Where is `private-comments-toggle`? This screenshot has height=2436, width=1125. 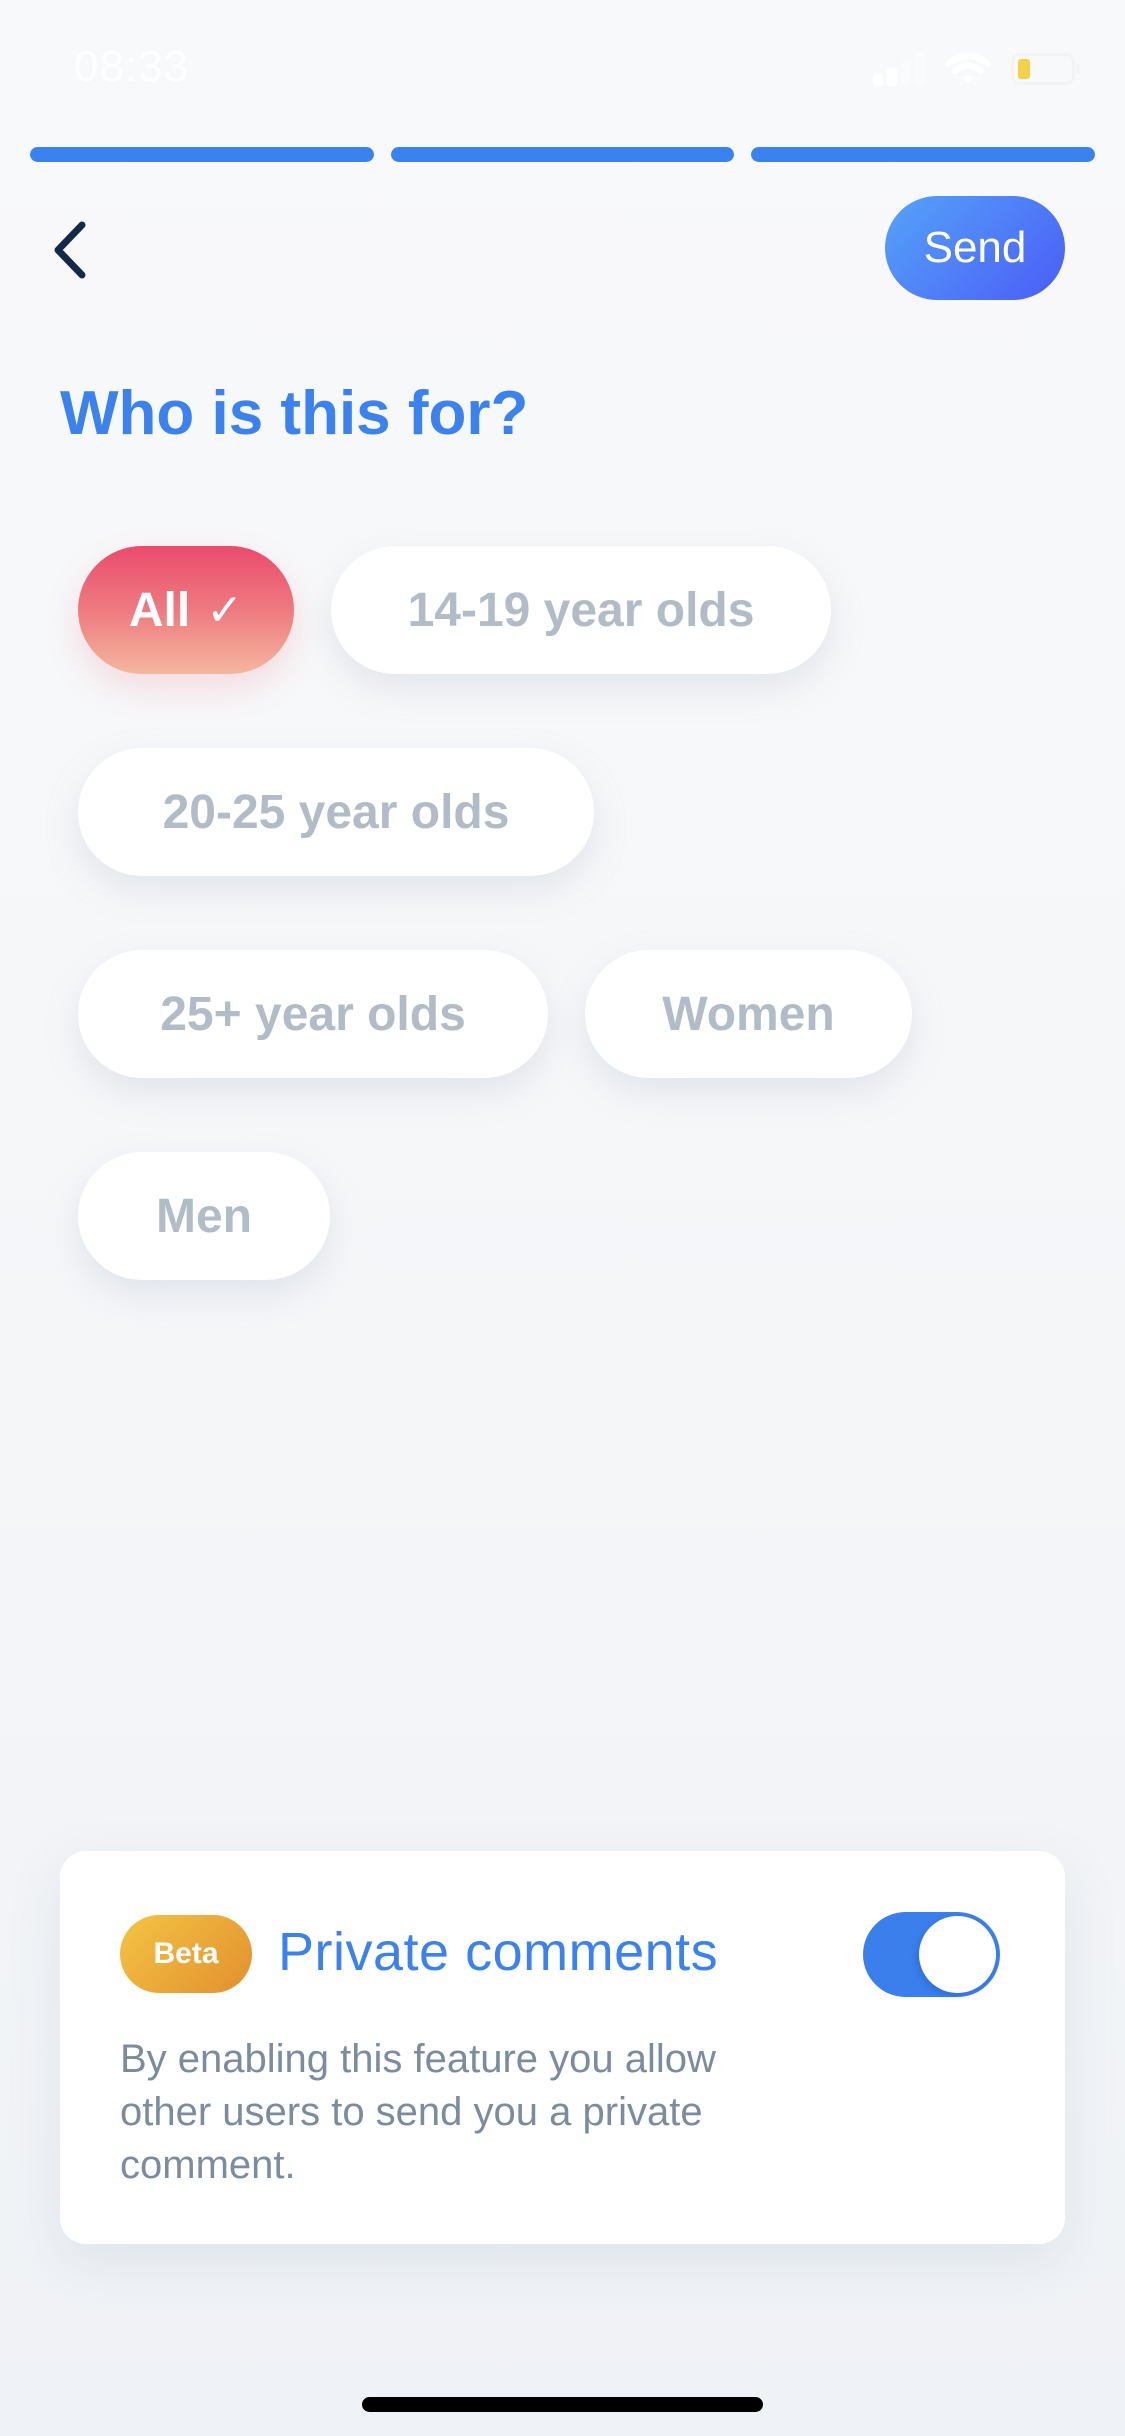
private-comments-toggle is located at coordinates (931, 1954).